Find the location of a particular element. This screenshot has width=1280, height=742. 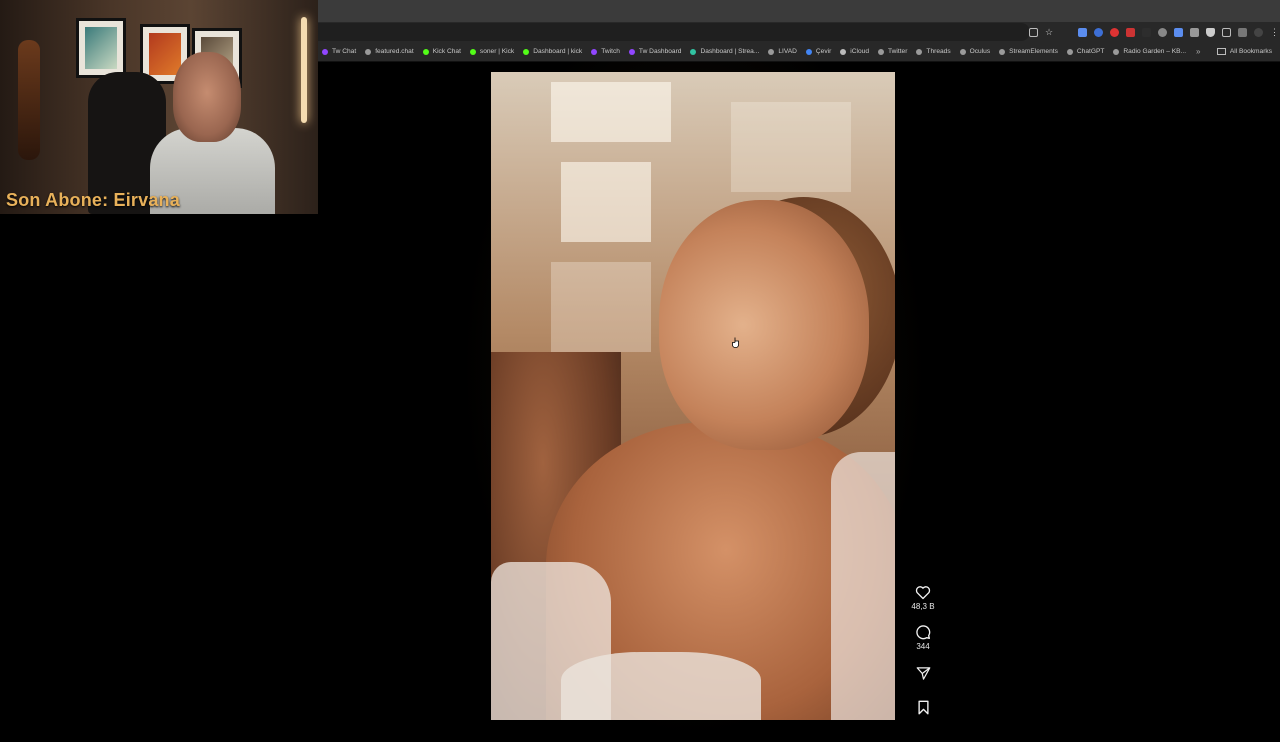

shield-icon is located at coordinates (1210, 32).